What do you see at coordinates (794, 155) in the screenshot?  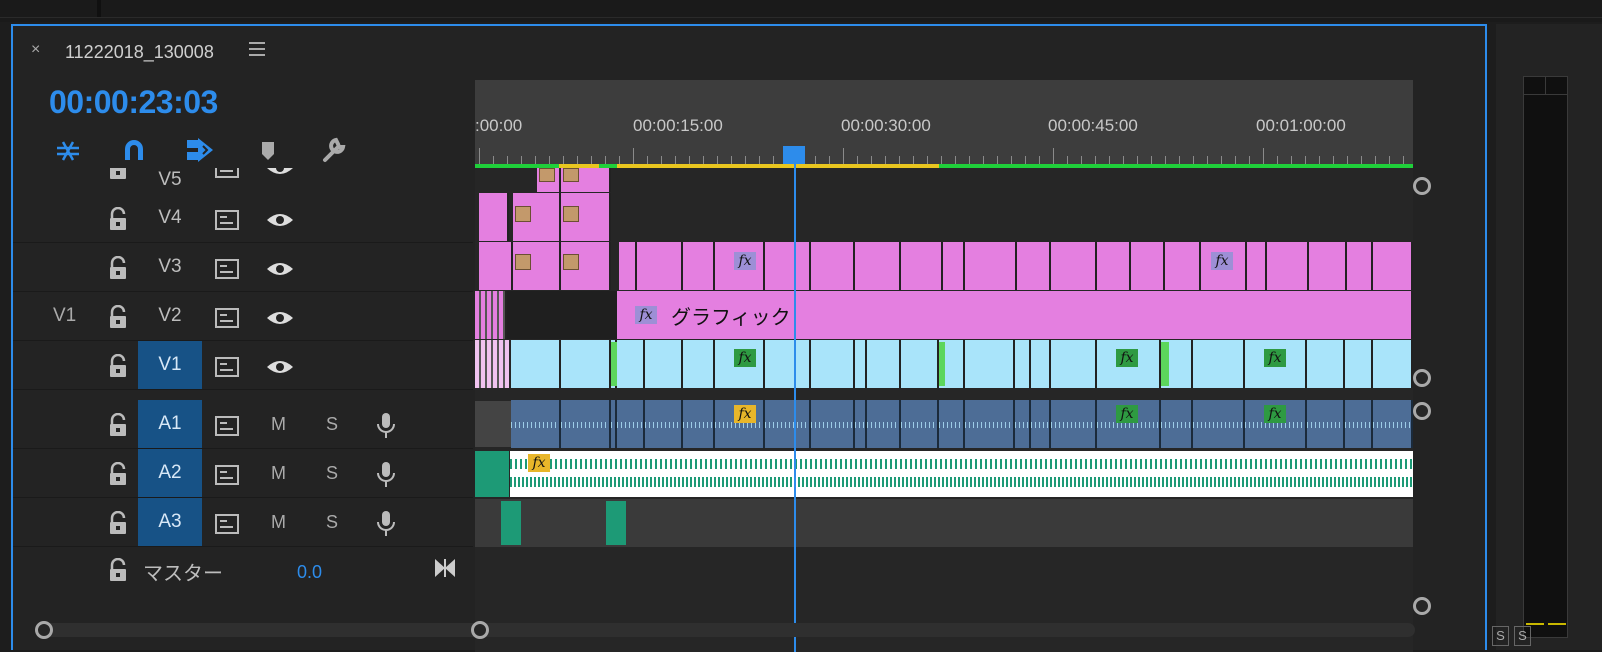 I see `playhead-handle` at bounding box center [794, 155].